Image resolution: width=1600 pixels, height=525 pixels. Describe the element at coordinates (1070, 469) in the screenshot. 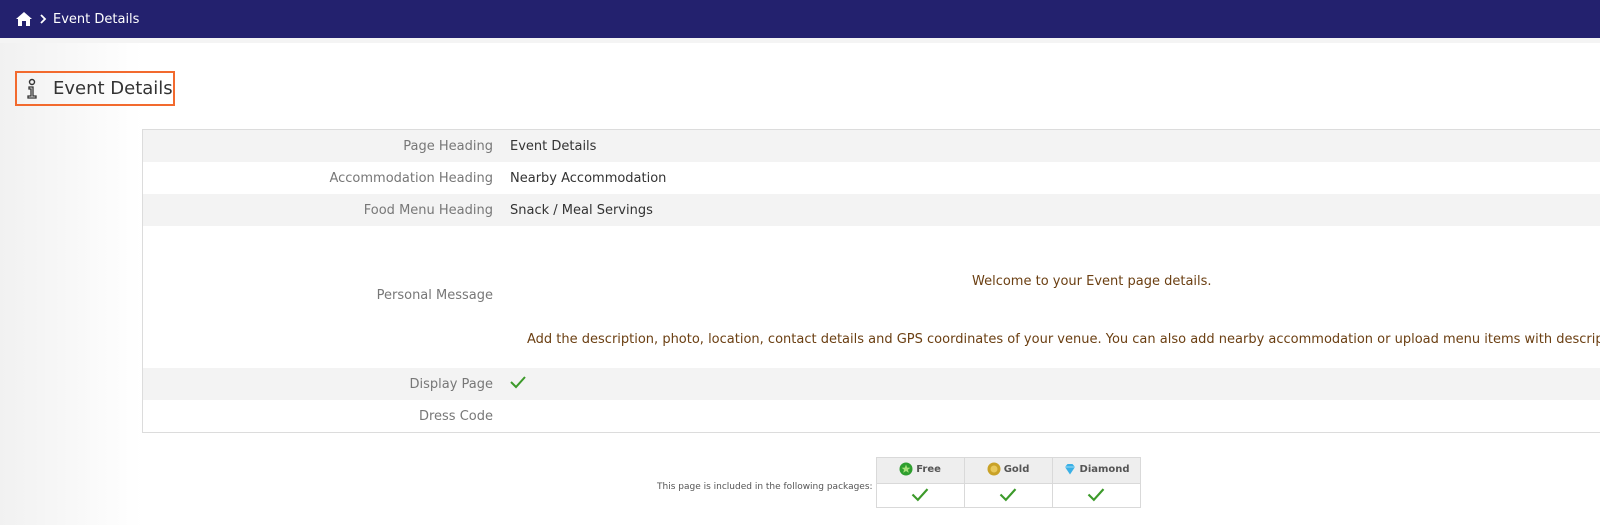

I see `diamond-icon` at that location.